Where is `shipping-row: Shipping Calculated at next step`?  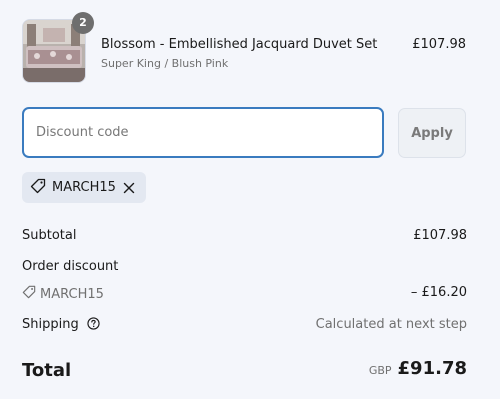
shipping-row: Shipping Calculated at next step is located at coordinates (244, 326).